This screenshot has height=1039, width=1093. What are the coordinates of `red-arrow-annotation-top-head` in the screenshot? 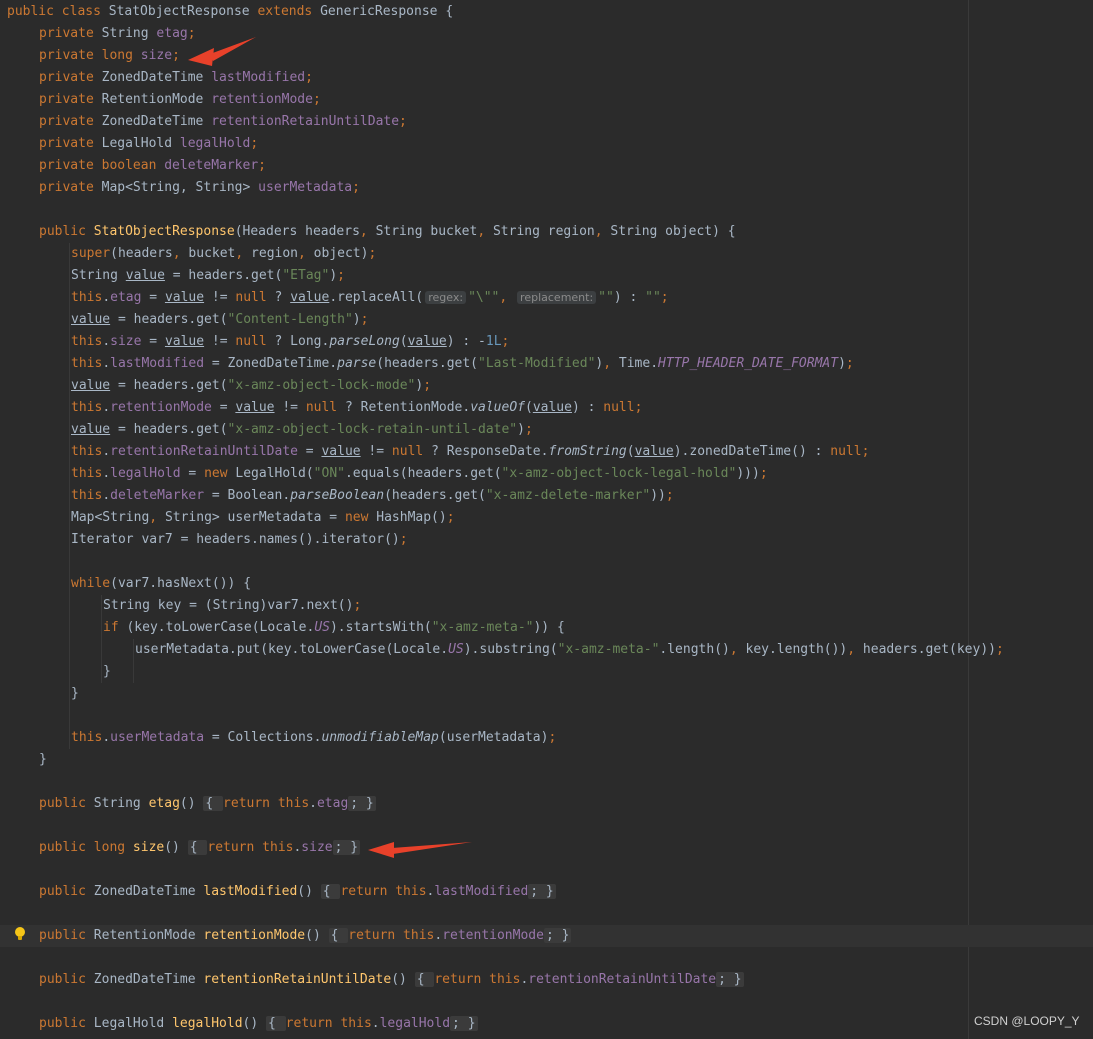 It's located at (201, 57).